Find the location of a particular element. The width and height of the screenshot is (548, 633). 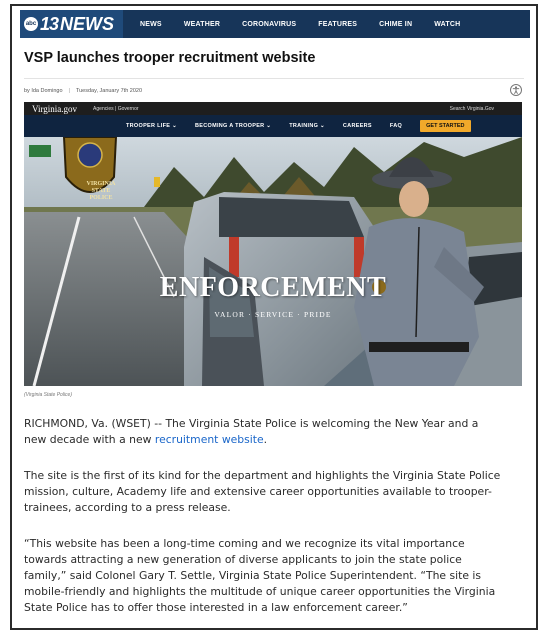

vsp-nav-training: TRAINING ⌄ is located at coordinates (307, 126).